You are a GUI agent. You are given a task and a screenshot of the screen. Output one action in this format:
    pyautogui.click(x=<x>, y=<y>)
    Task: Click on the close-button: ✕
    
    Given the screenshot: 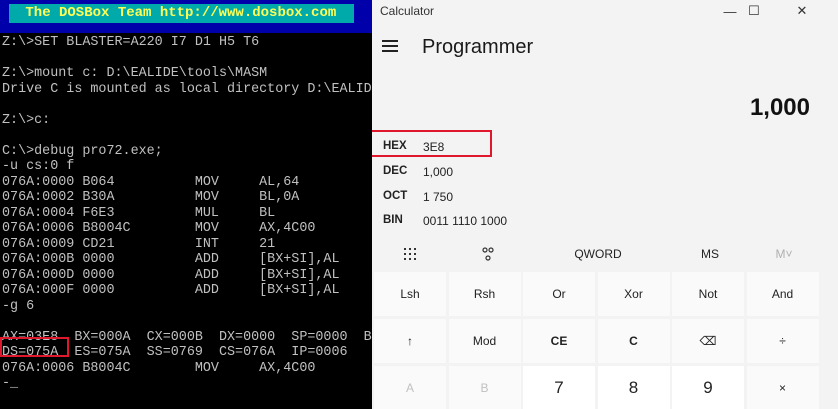 What is the action you would take?
    pyautogui.click(x=802, y=11)
    